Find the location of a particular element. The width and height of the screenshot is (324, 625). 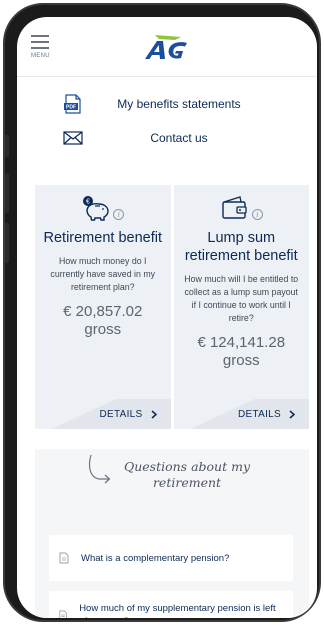

pdf-icon: PDF is located at coordinates (73, 104).